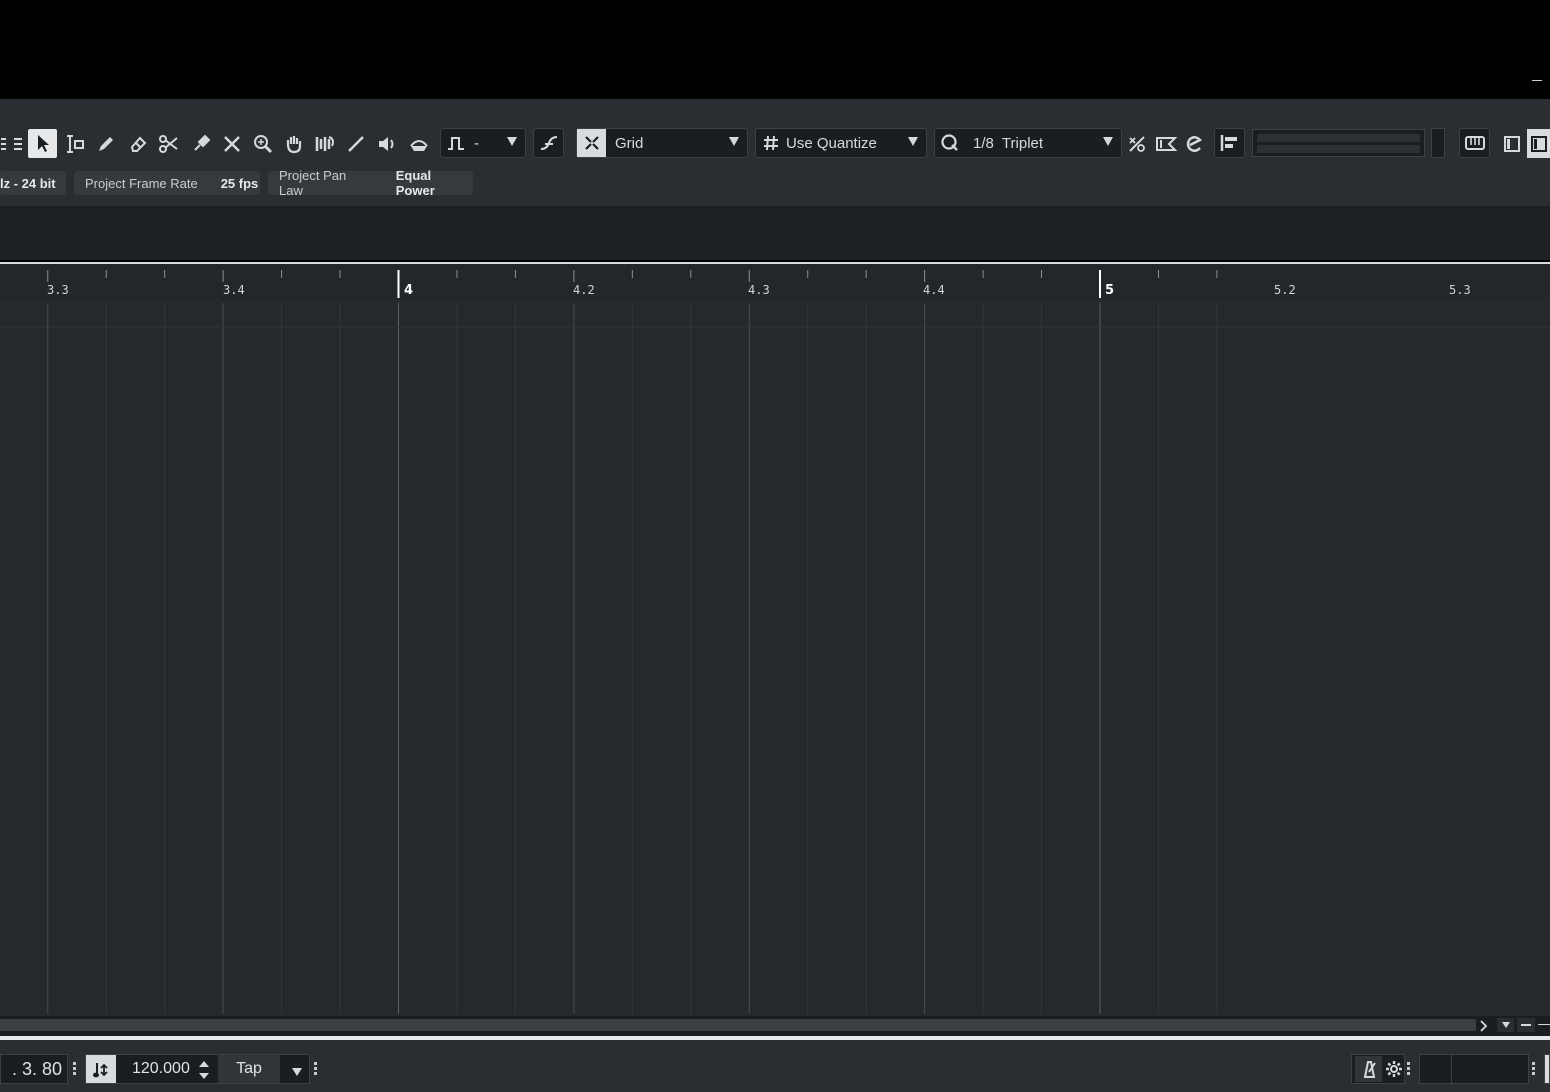  What do you see at coordinates (1229, 143) in the screenshot?
I see `align-left-icon` at bounding box center [1229, 143].